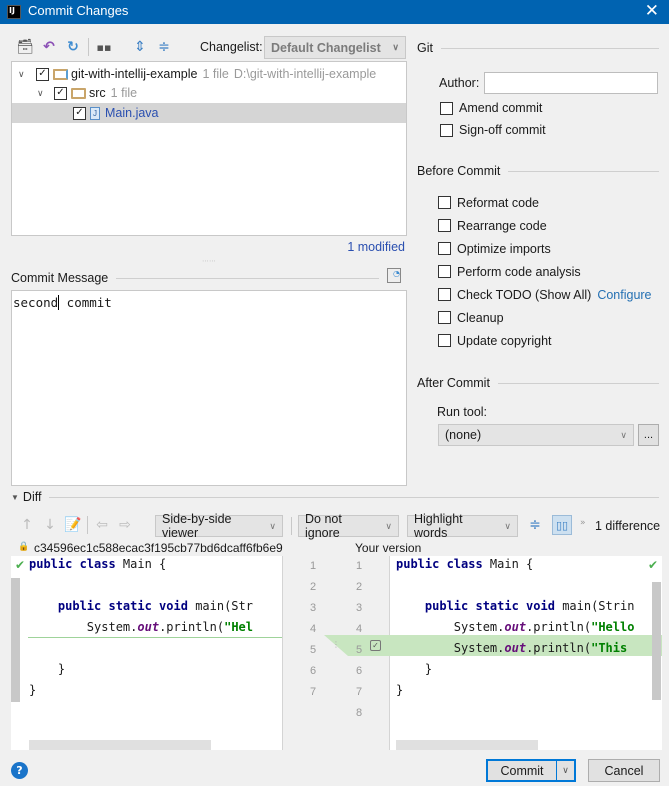 Image resolution: width=669 pixels, height=786 pixels. I want to click on option-perform-code-analysis: Perform code analysis, so click(545, 271).